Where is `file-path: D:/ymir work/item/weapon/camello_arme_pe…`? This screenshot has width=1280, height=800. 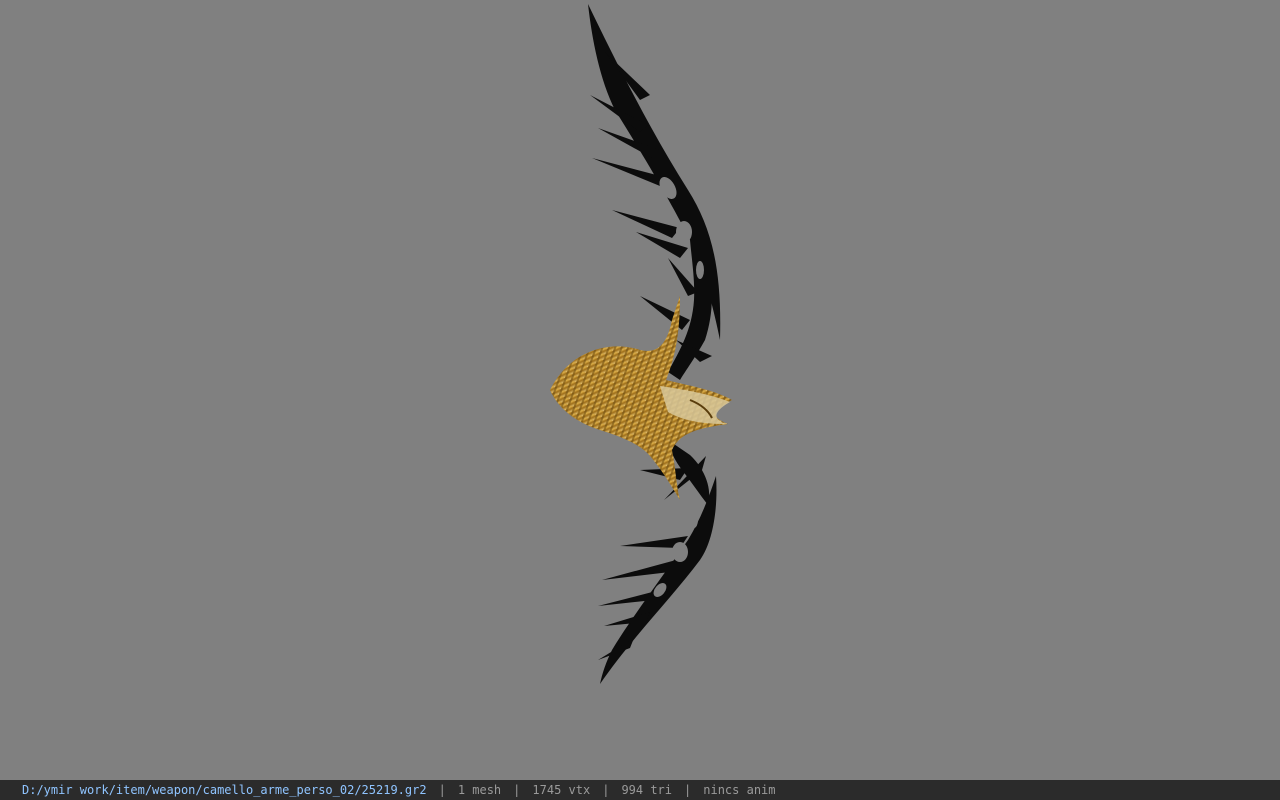
file-path: D:/ymir work/item/weapon/camello_arme_pe… is located at coordinates (224, 790).